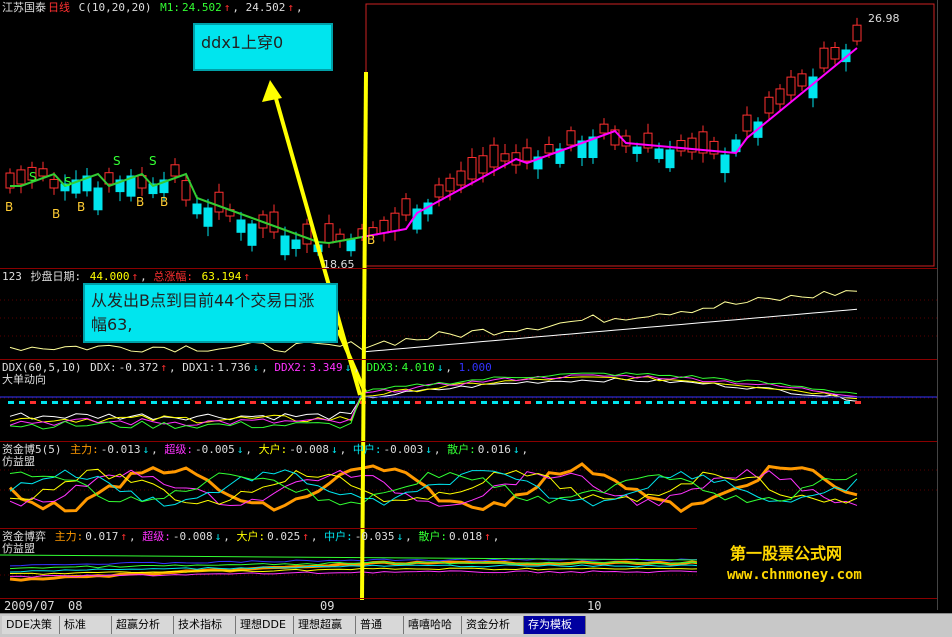 This screenshot has width=952, height=637. What do you see at coordinates (555, 625) in the screenshot?
I see `tab-9: 存为模板` at bounding box center [555, 625].